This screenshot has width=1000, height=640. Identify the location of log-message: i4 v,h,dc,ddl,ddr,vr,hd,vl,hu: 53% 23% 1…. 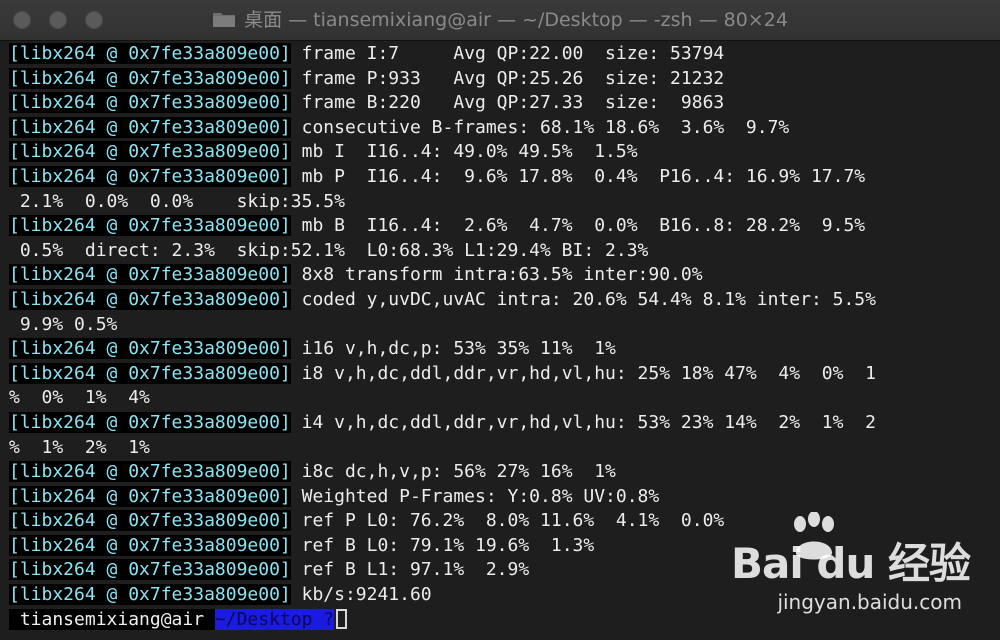
(583, 422).